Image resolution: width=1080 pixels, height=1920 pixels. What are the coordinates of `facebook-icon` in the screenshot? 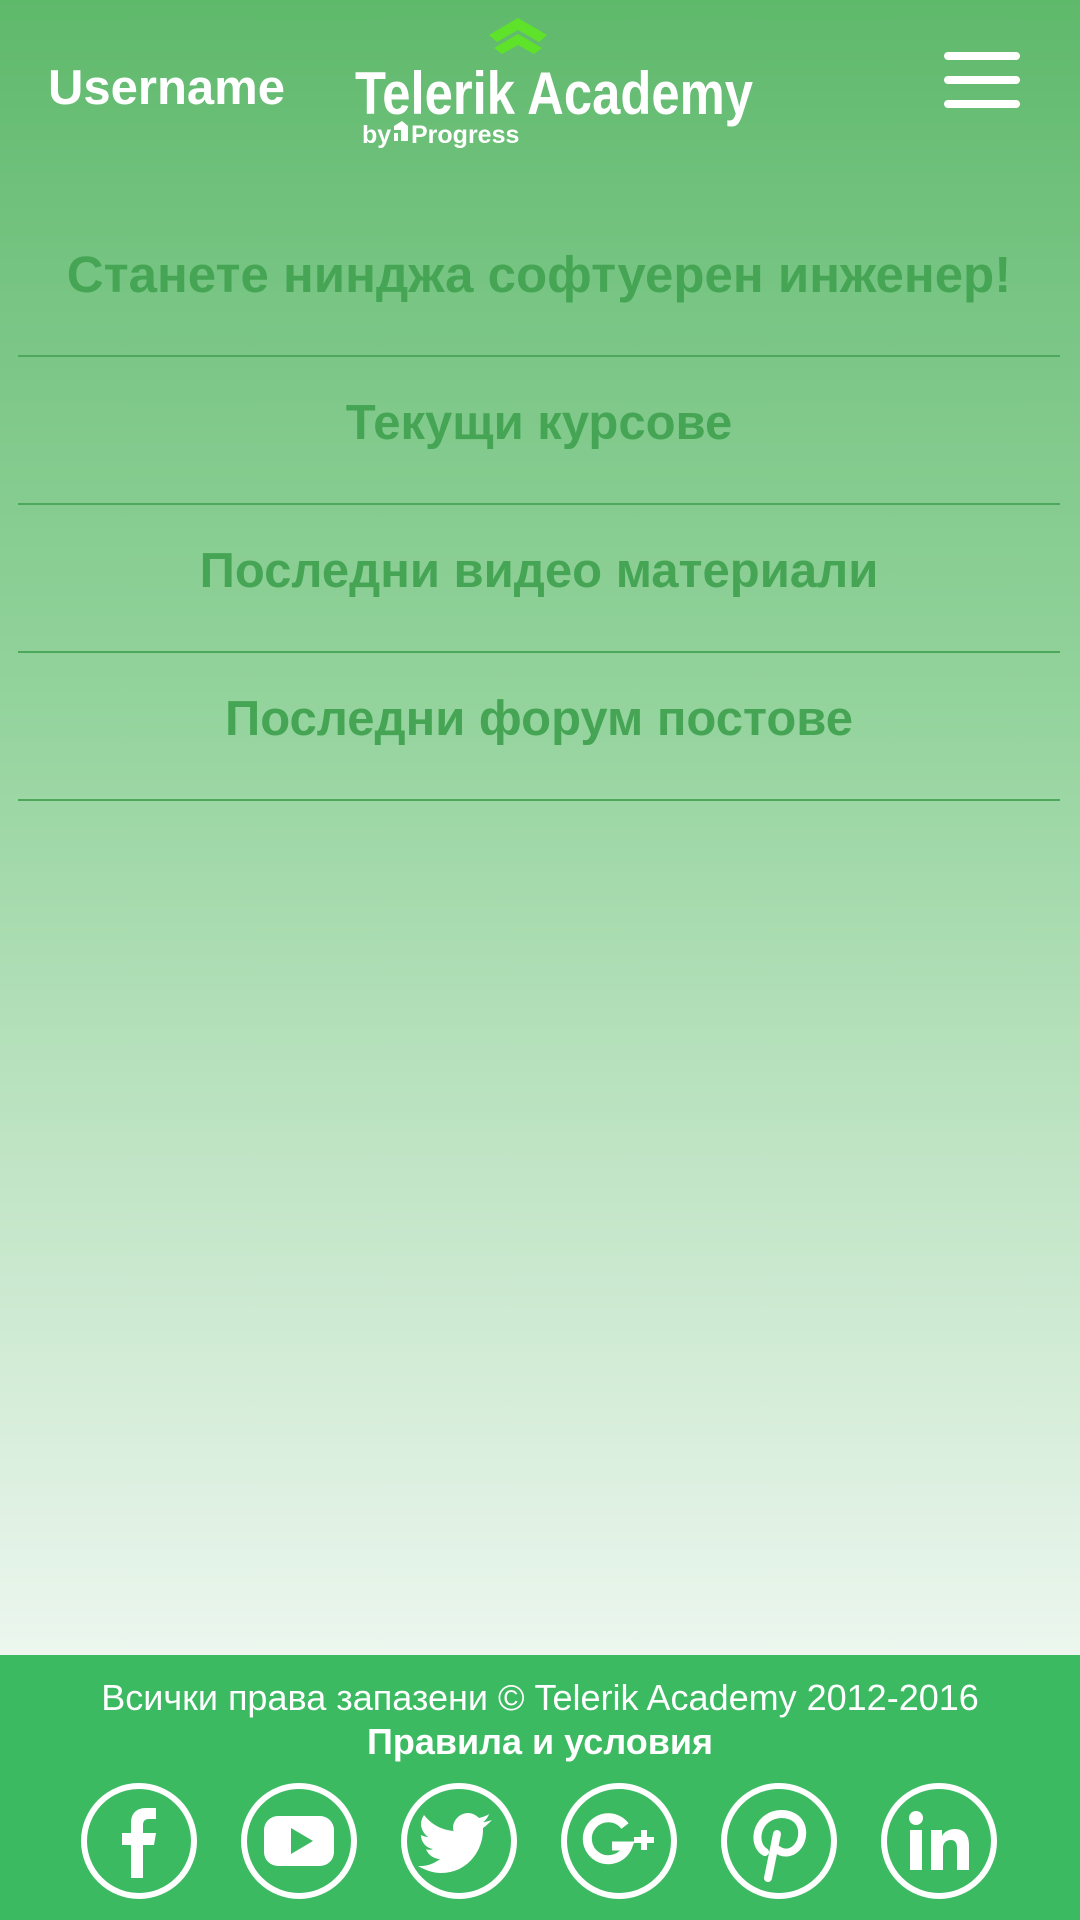 It's located at (139, 1841).